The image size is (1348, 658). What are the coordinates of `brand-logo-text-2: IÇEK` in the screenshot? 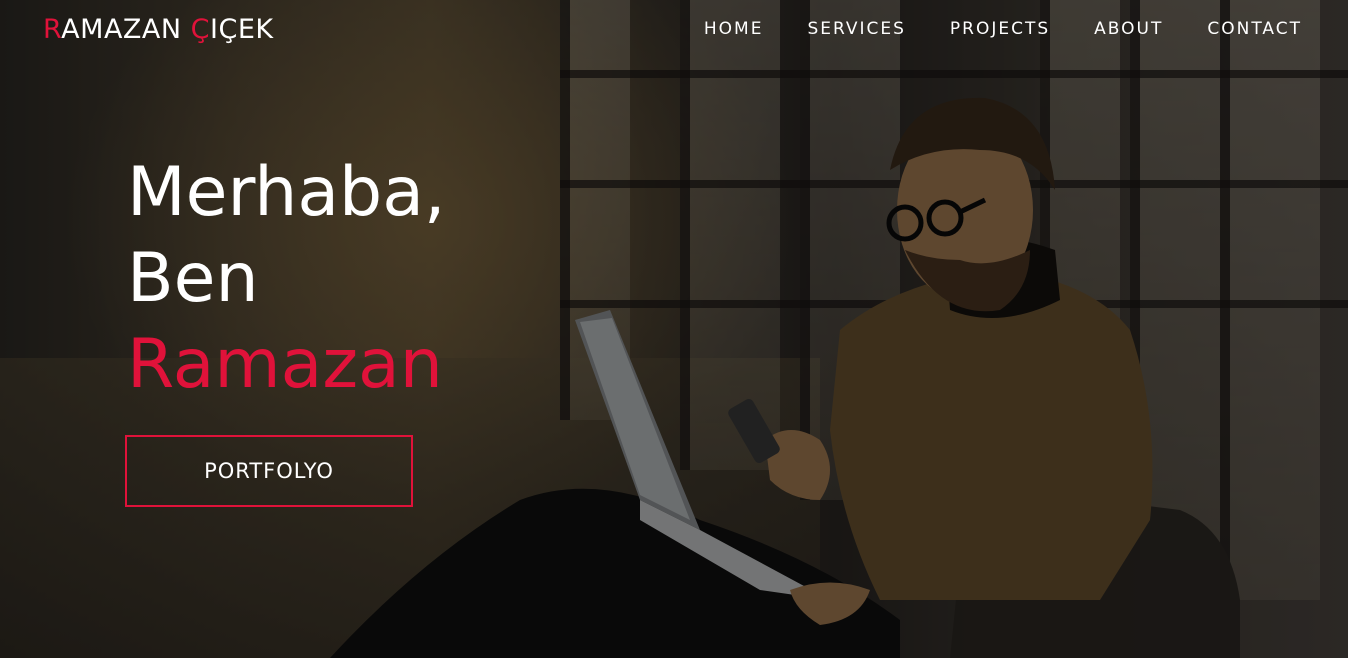 It's located at (242, 29).